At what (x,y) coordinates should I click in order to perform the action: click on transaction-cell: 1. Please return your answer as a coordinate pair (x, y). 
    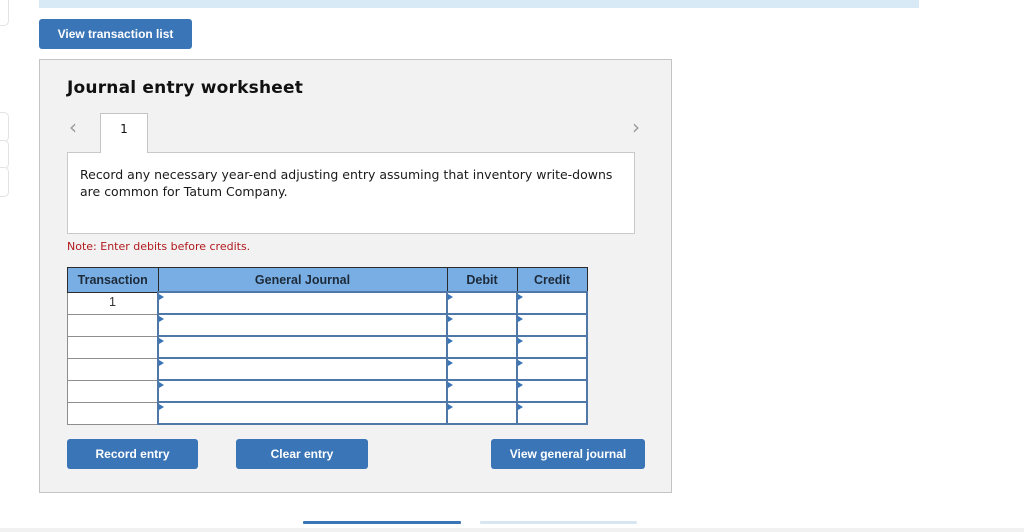
    Looking at the image, I should click on (113, 303).